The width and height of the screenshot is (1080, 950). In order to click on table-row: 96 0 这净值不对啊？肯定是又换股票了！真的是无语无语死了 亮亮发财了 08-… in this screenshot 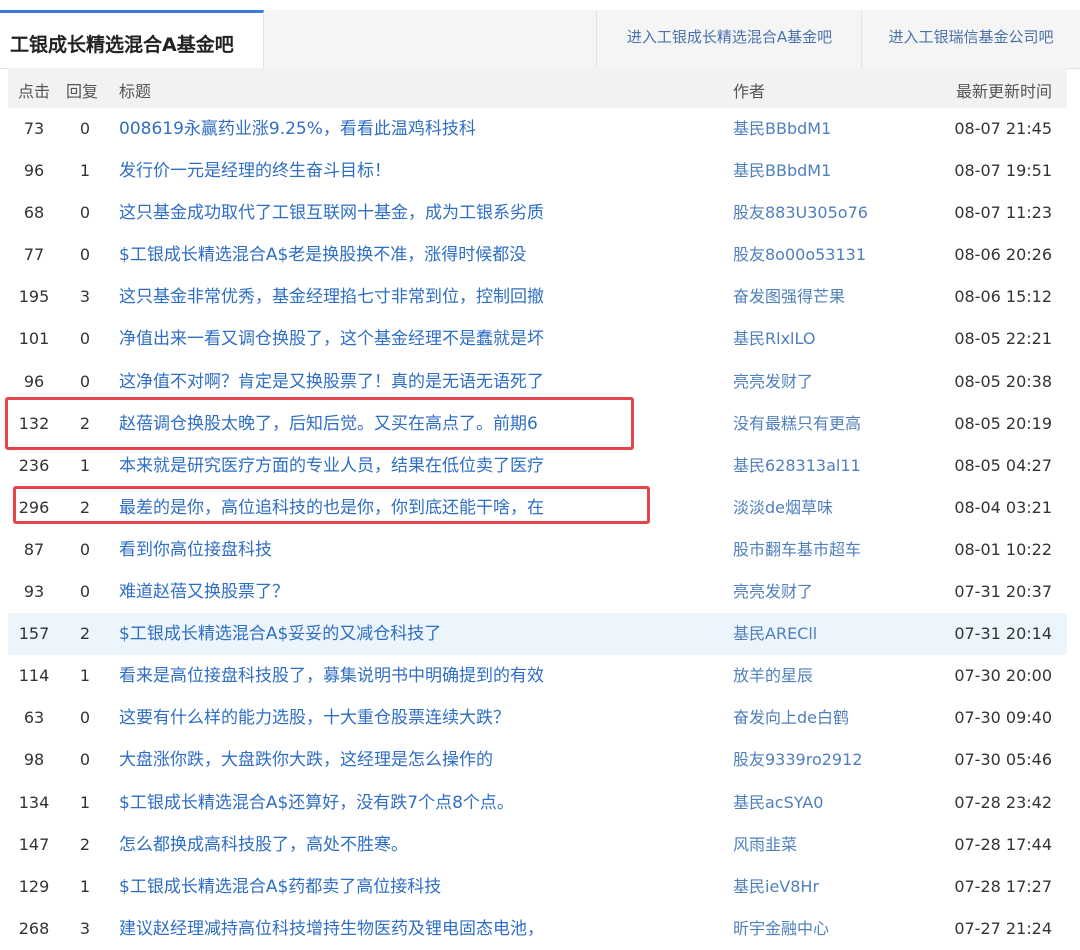, I will do `click(537, 382)`.